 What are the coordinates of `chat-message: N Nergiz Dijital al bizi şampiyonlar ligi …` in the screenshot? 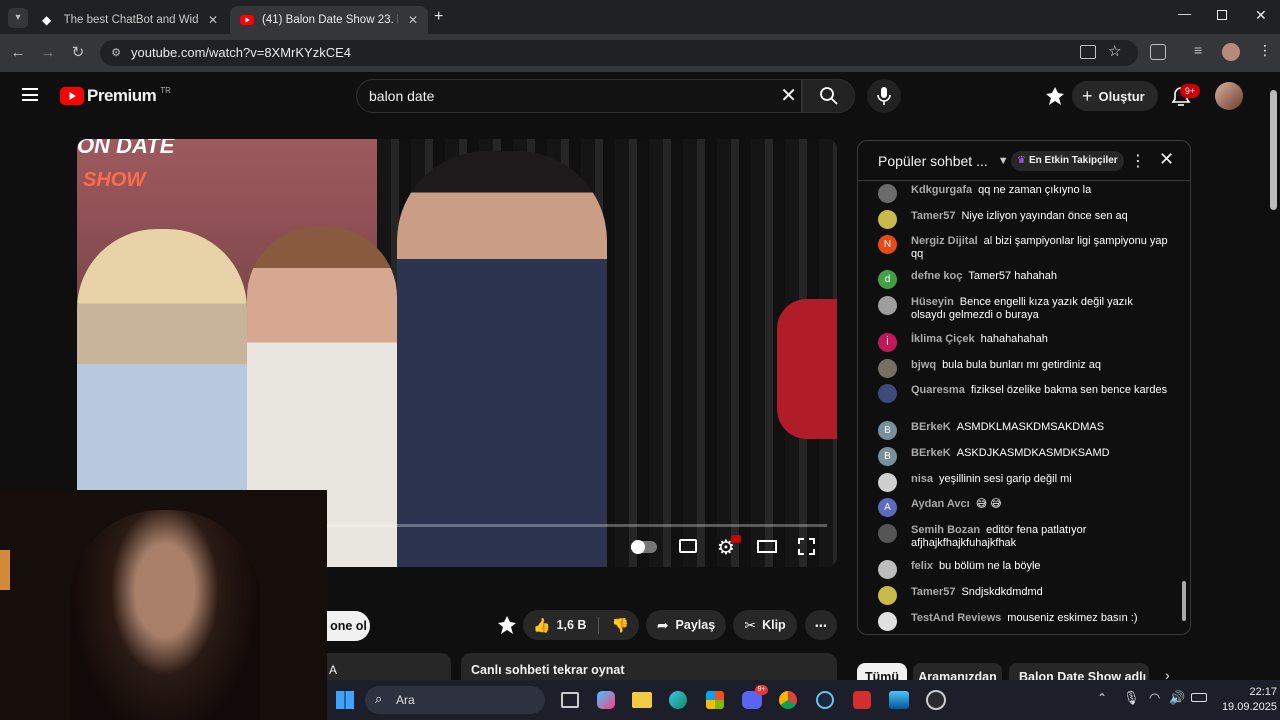 It's located at (1023, 248).